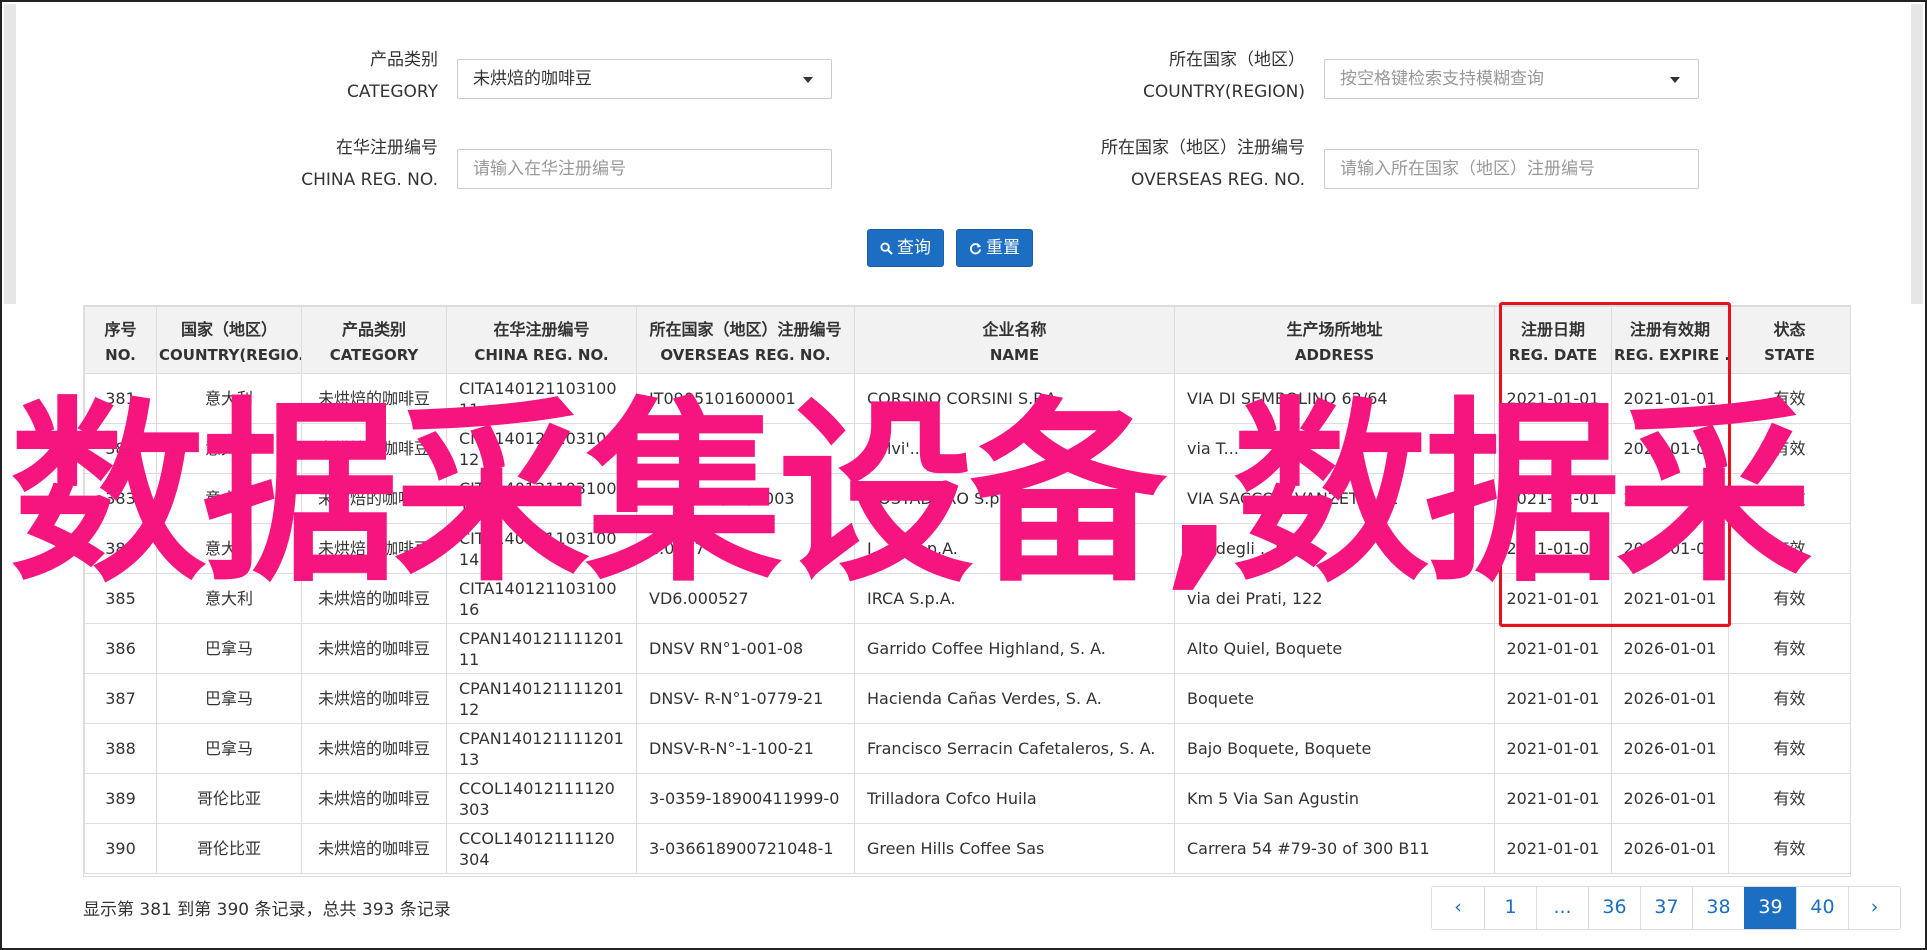  What do you see at coordinates (745, 798) in the screenshot?
I see `cell-overseas-reg: 3-0359-18900411999-0` at bounding box center [745, 798].